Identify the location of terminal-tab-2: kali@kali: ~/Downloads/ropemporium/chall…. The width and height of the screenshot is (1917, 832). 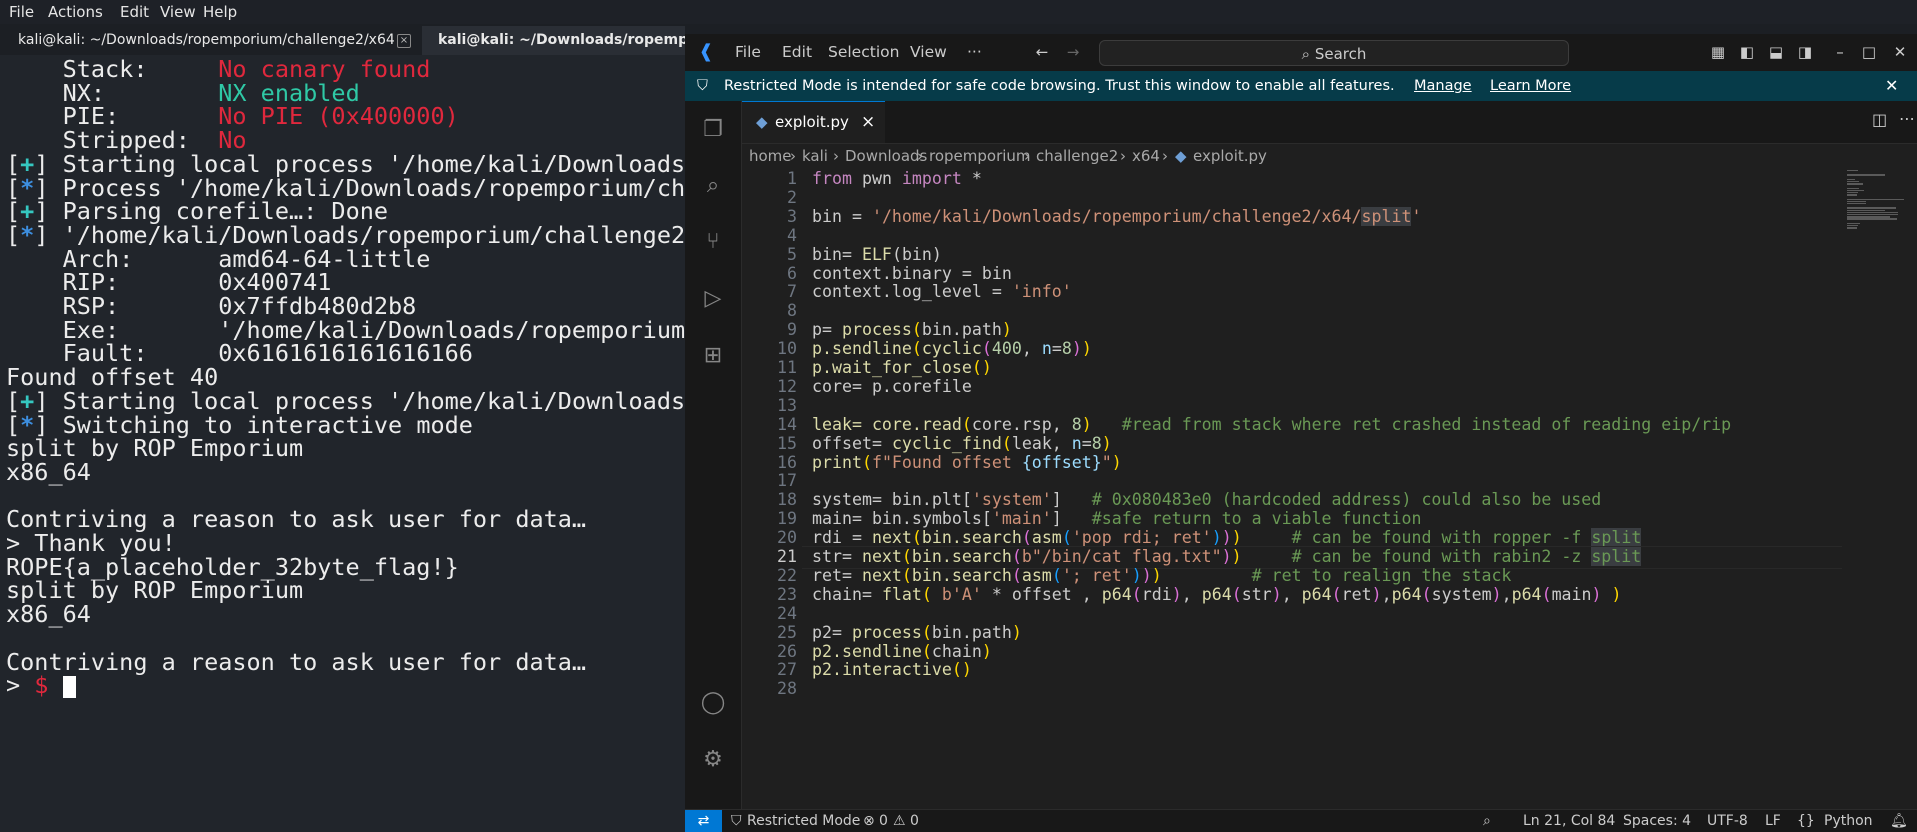
(553, 40).